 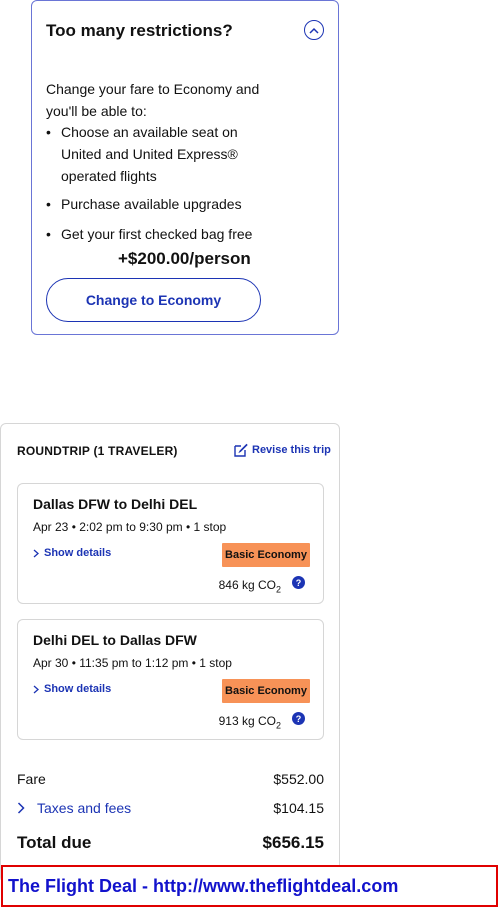 I want to click on trip-header: ROUNDTRIP (1 TRAVELER), so click(x=97, y=451).